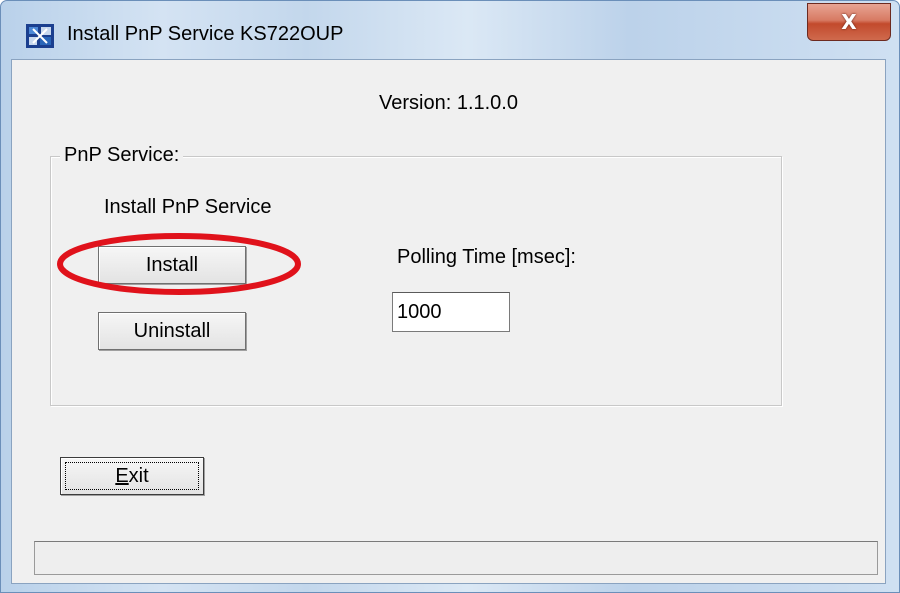  I want to click on version-label: Version: 1.1.0.0, so click(448, 103).